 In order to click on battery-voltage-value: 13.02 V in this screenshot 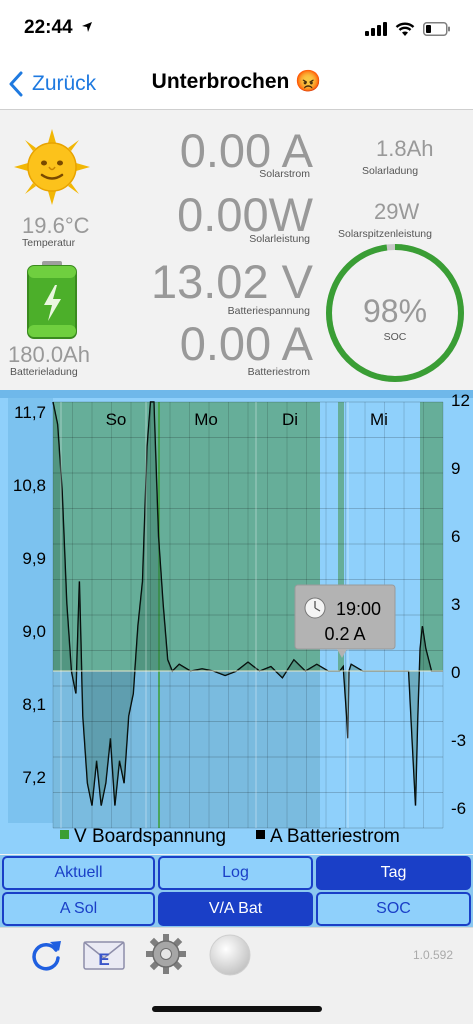, I will do `click(231, 281)`.